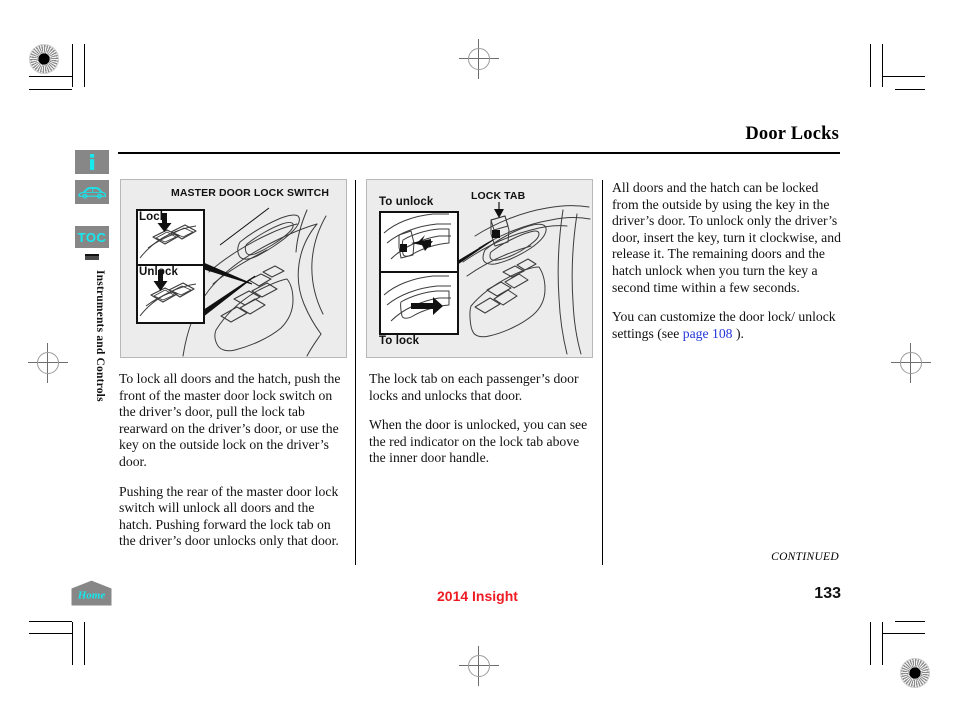 The width and height of the screenshot is (954, 710). I want to click on figure-2-caption: LOCK TAB, so click(498, 196).